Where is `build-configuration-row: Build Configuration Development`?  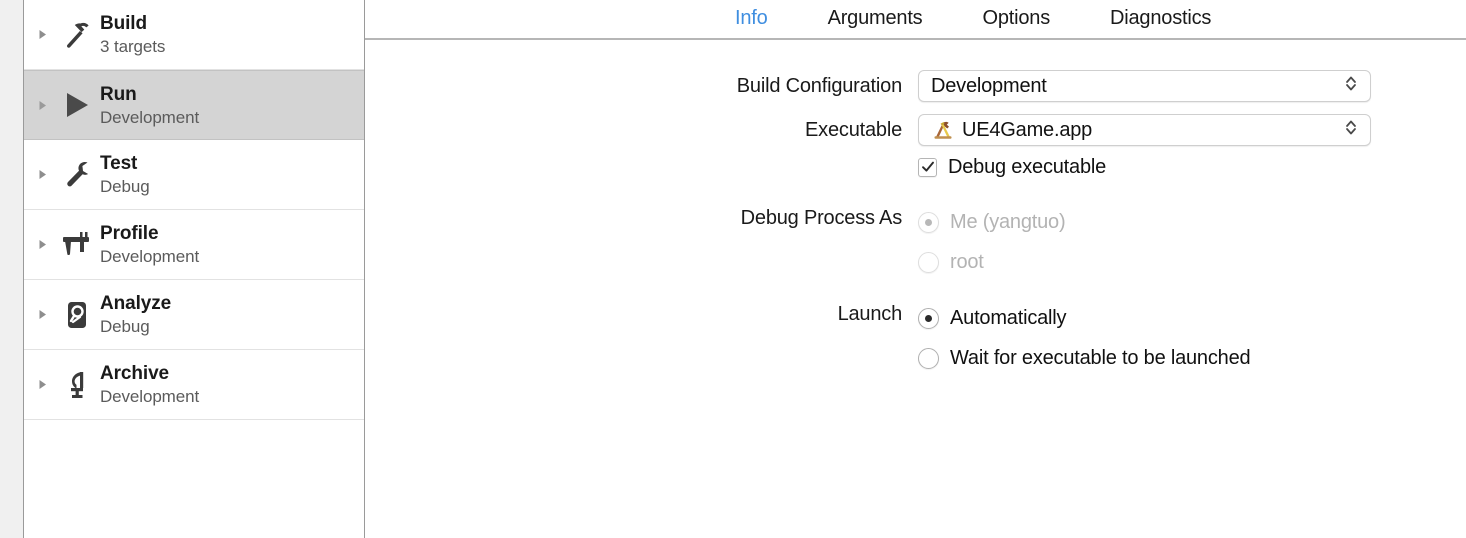 build-configuration-row: Build Configuration Development is located at coordinates (915, 86).